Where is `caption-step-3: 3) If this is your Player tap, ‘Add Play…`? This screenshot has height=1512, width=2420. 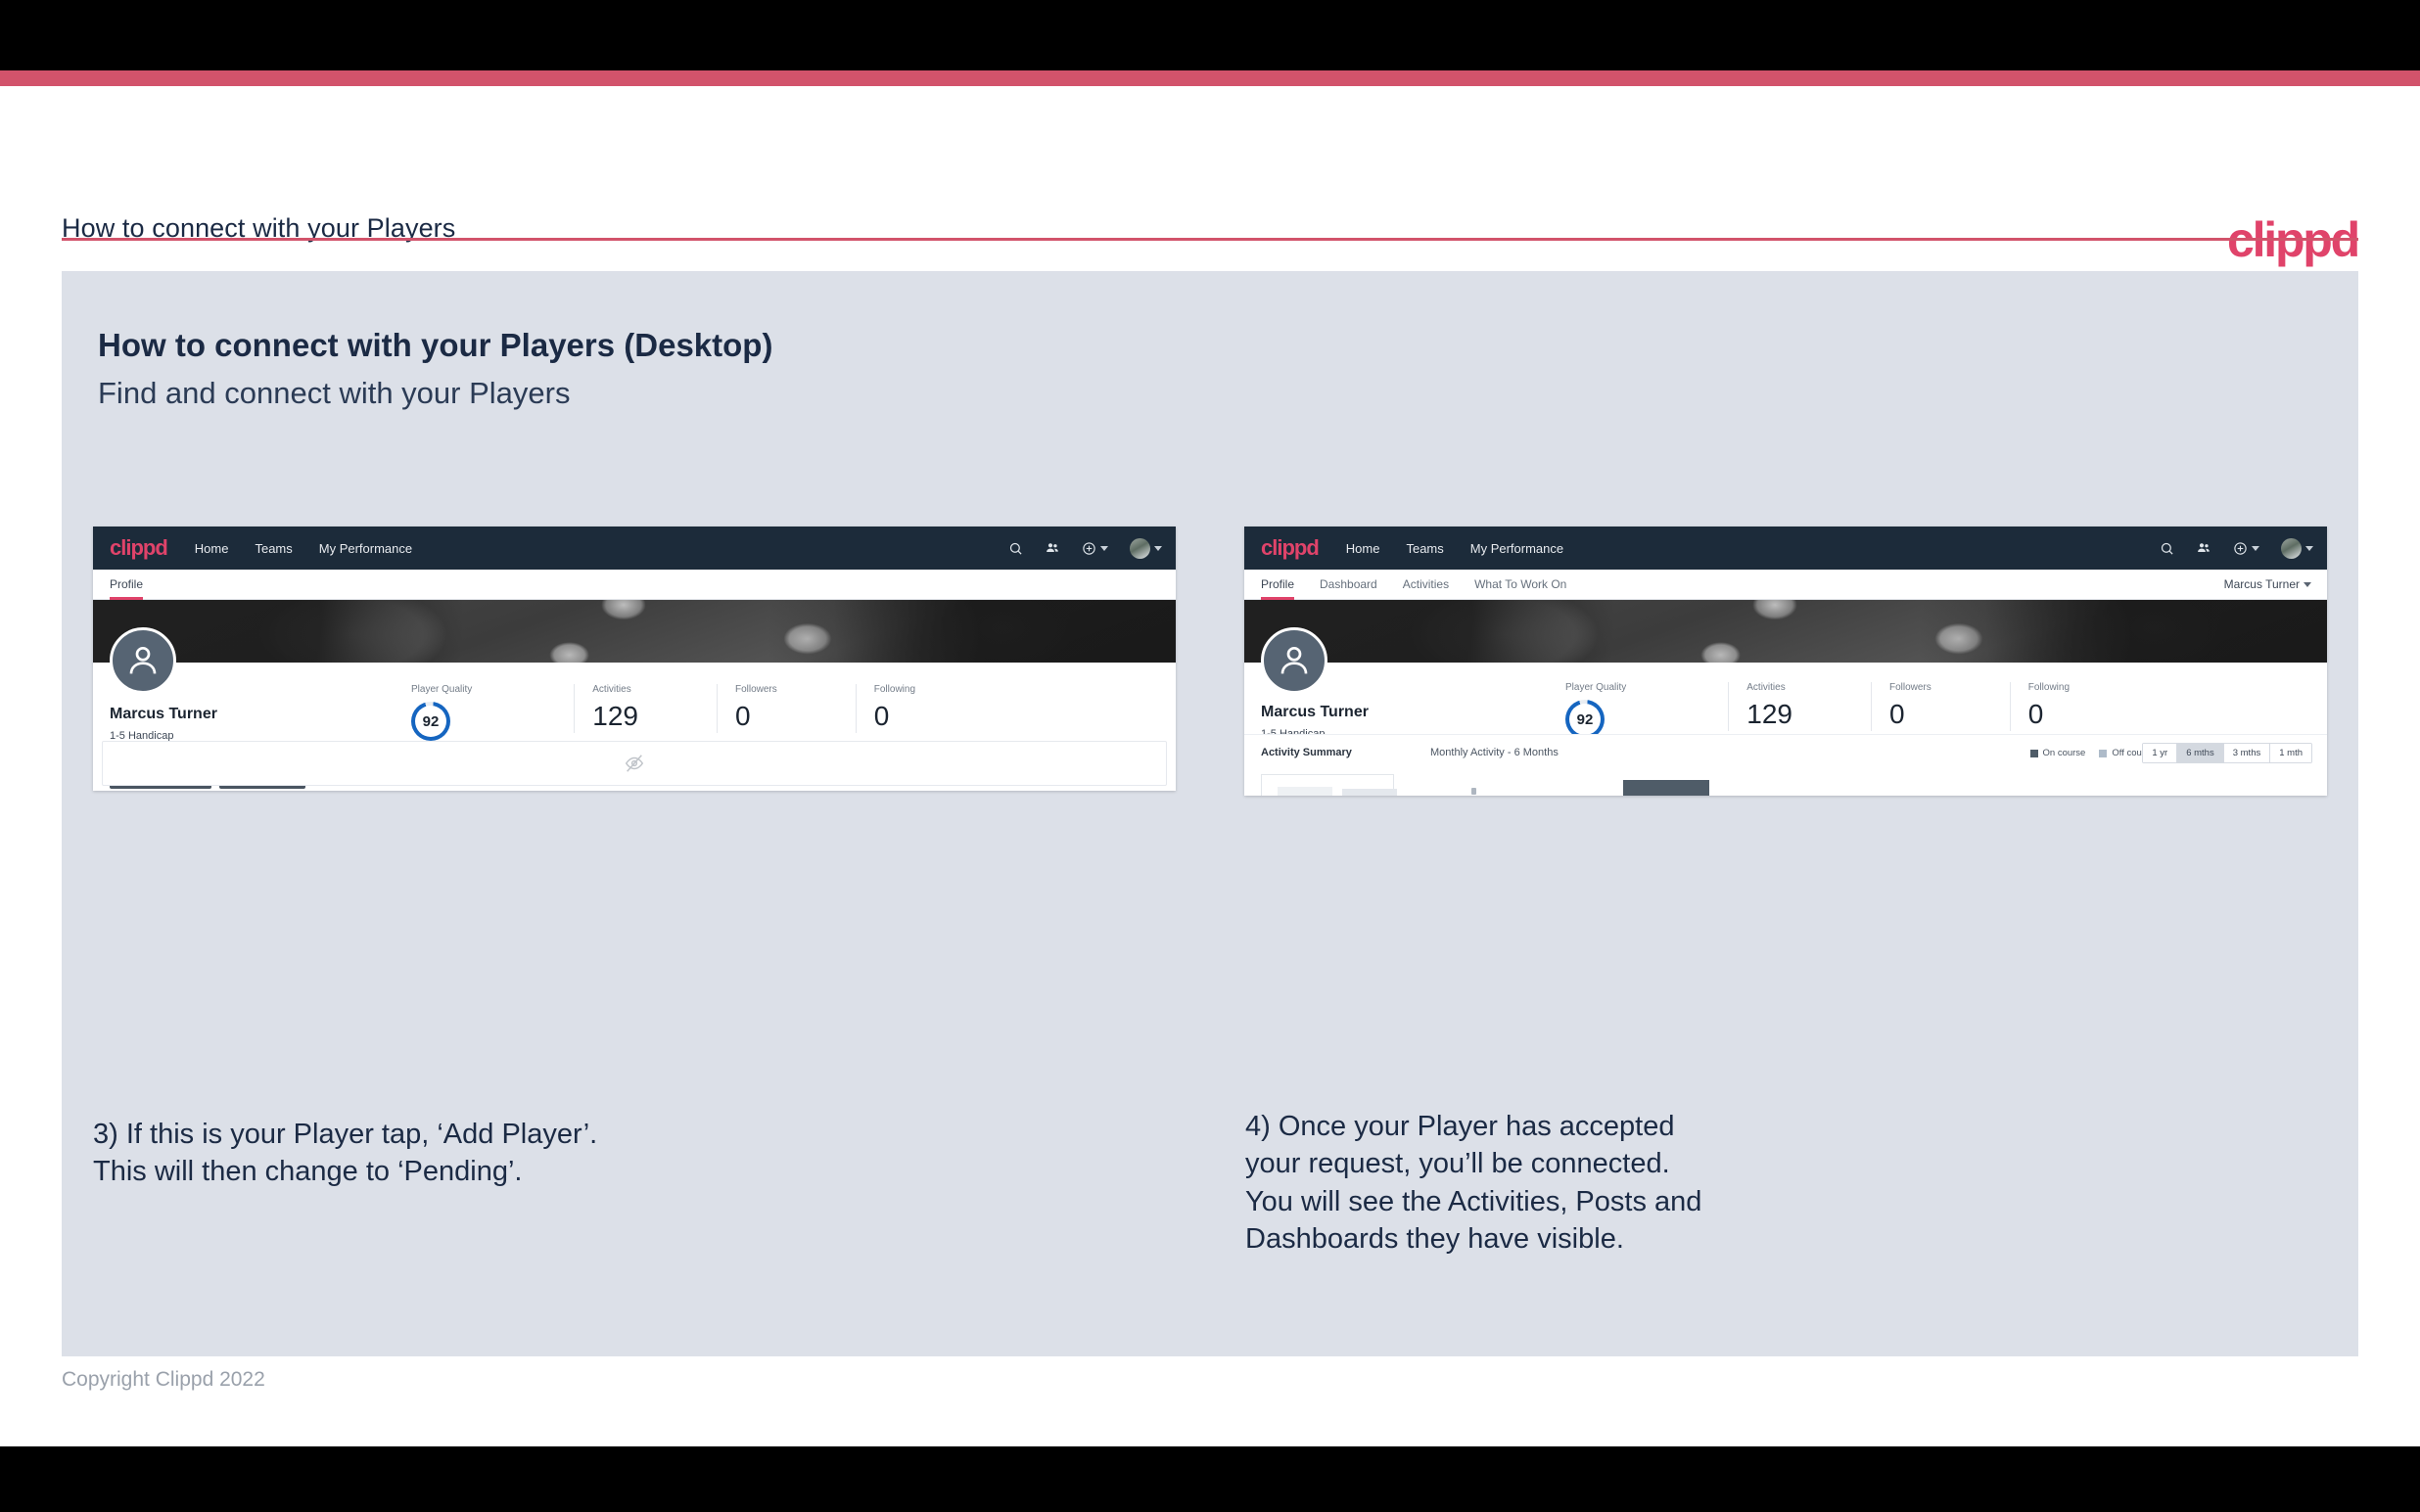
caption-step-3: 3) If this is your Player tap, ‘Add Play… is located at coordinates (345, 1153).